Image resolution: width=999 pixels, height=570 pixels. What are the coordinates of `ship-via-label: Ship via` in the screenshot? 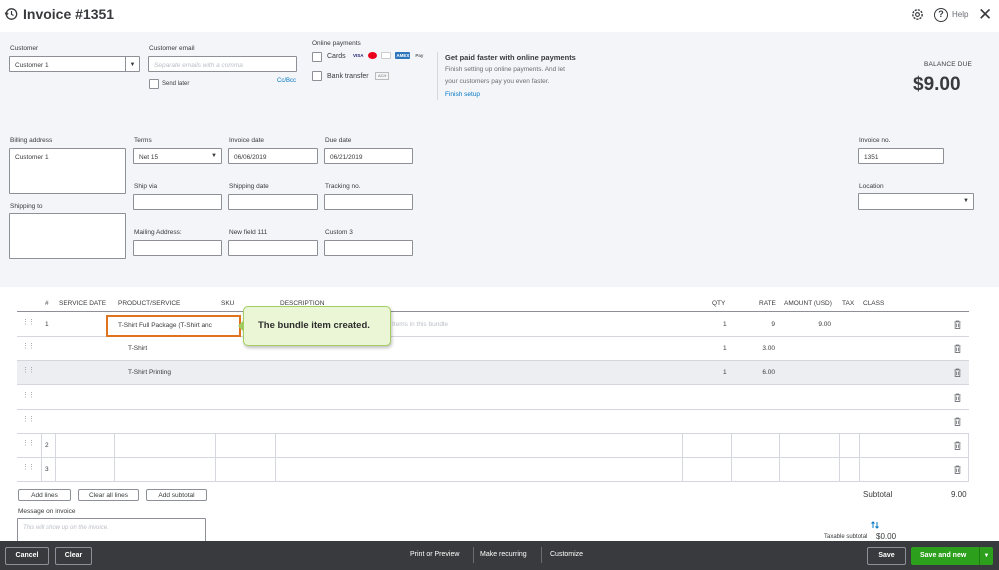 It's located at (146, 186).